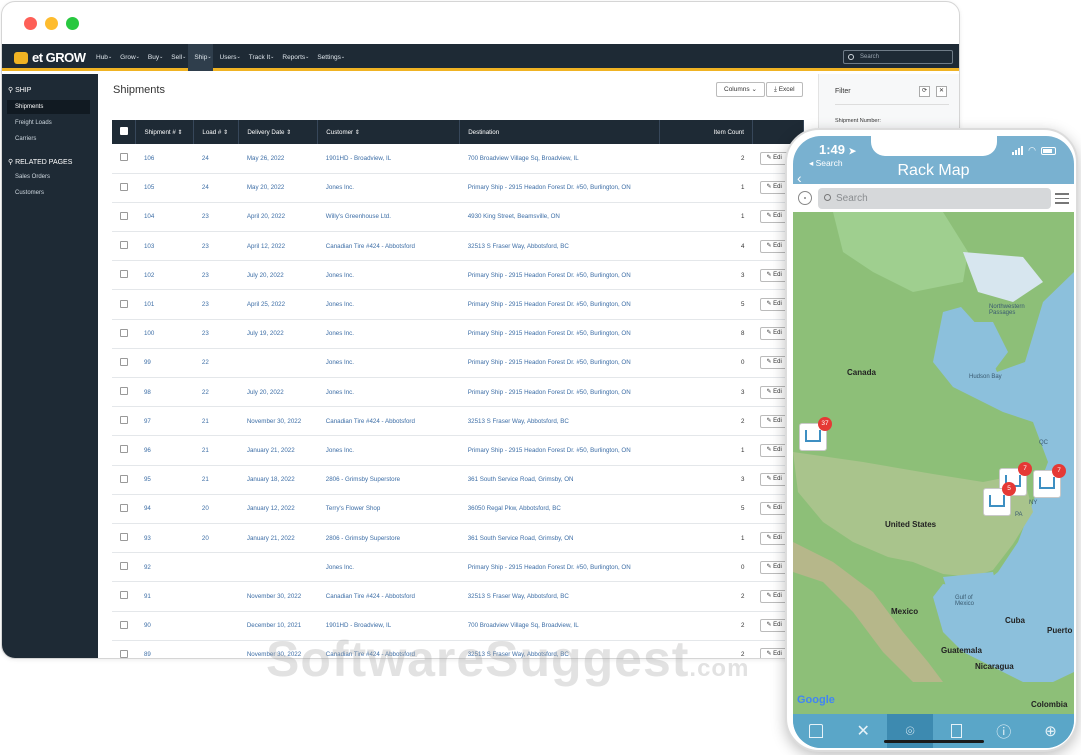 This screenshot has width=1081, height=755. I want to click on cell-shipment-number: 106, so click(164, 159).